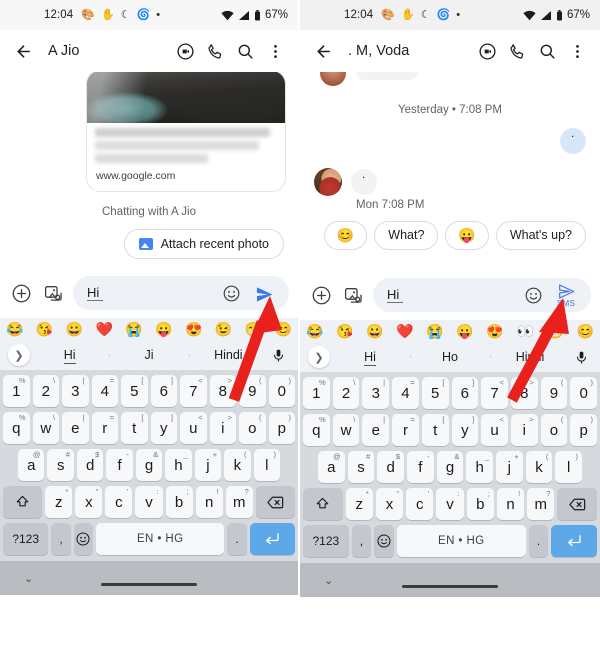  Describe the element at coordinates (14, 329) in the screenshot. I see `emoji-item: 😂` at that location.